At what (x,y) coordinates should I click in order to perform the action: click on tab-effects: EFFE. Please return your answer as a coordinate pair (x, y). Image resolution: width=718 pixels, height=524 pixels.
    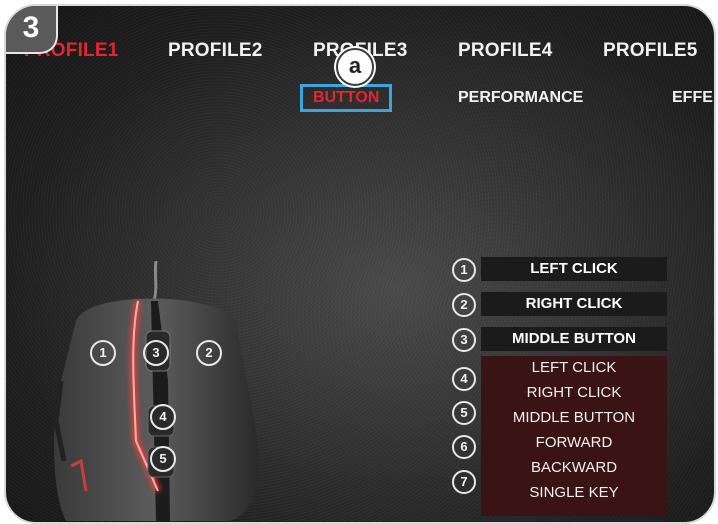
    Looking at the image, I should click on (692, 98).